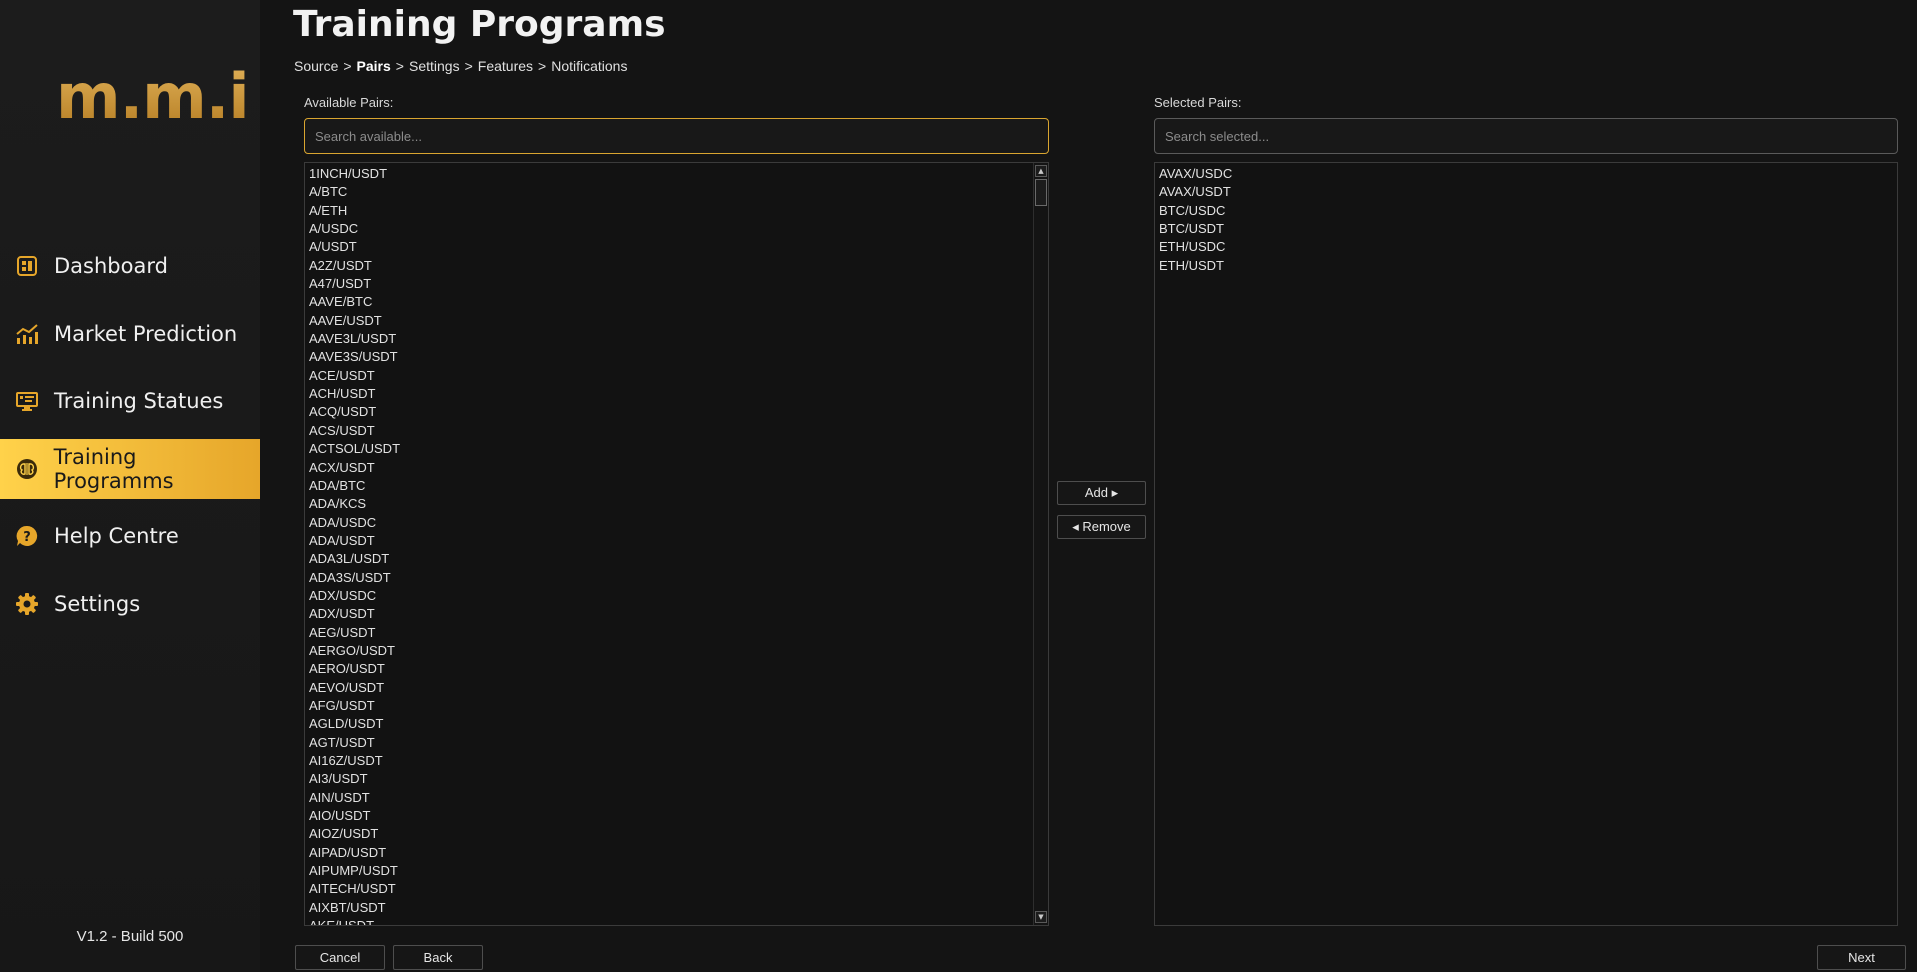 This screenshot has width=1917, height=972. I want to click on version-label: V1.2 - Build 500, so click(130, 936).